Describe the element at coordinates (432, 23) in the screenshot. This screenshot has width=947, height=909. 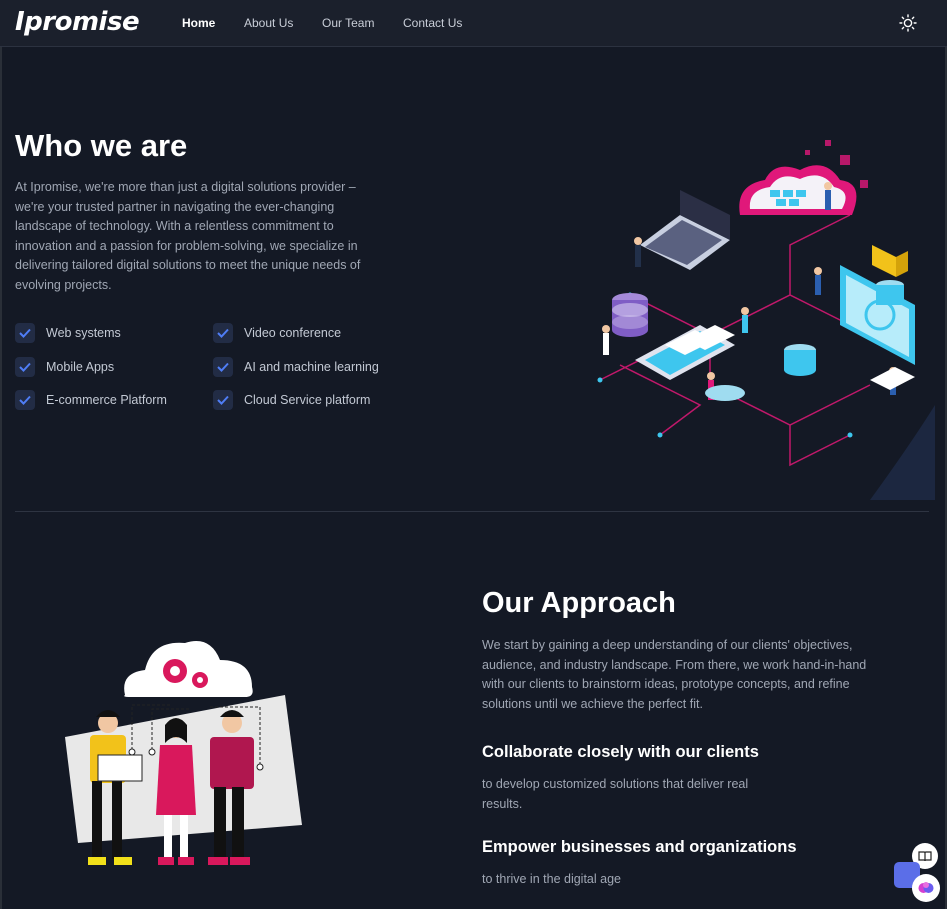
I see `nav-contact-link: Contact Us` at that location.